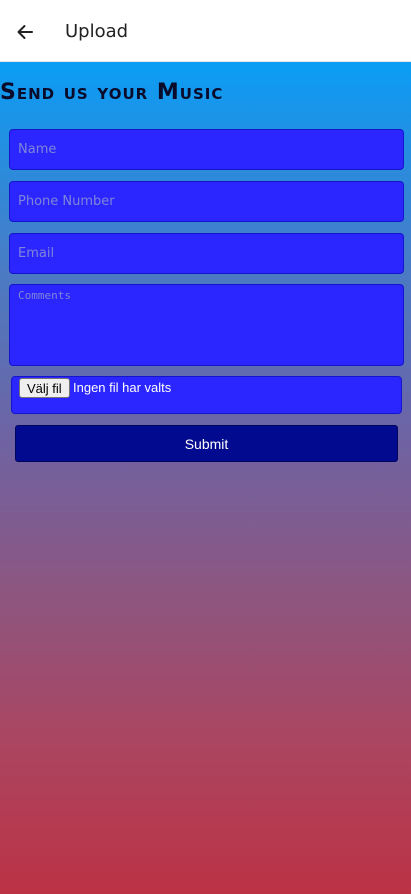 Image resolution: width=411 pixels, height=894 pixels. I want to click on form-heading: Send us your Music, so click(112, 92).